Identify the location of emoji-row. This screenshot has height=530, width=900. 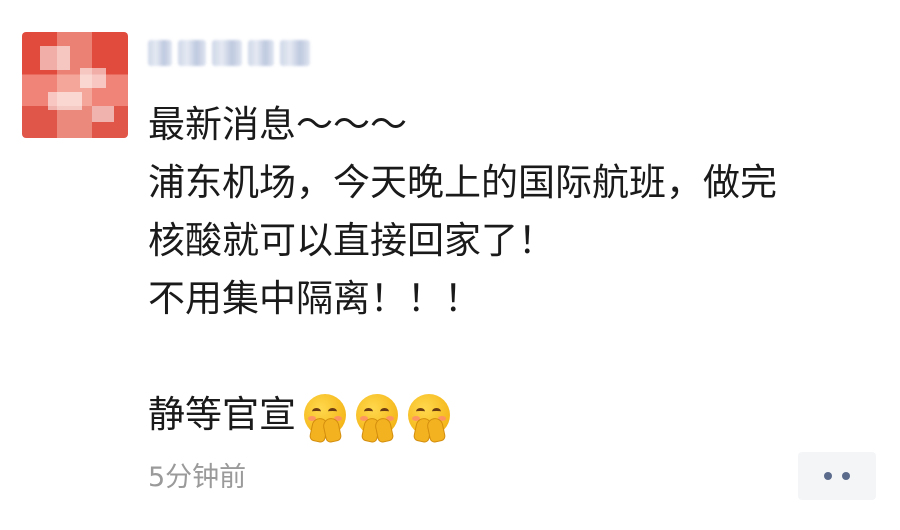
(377, 417).